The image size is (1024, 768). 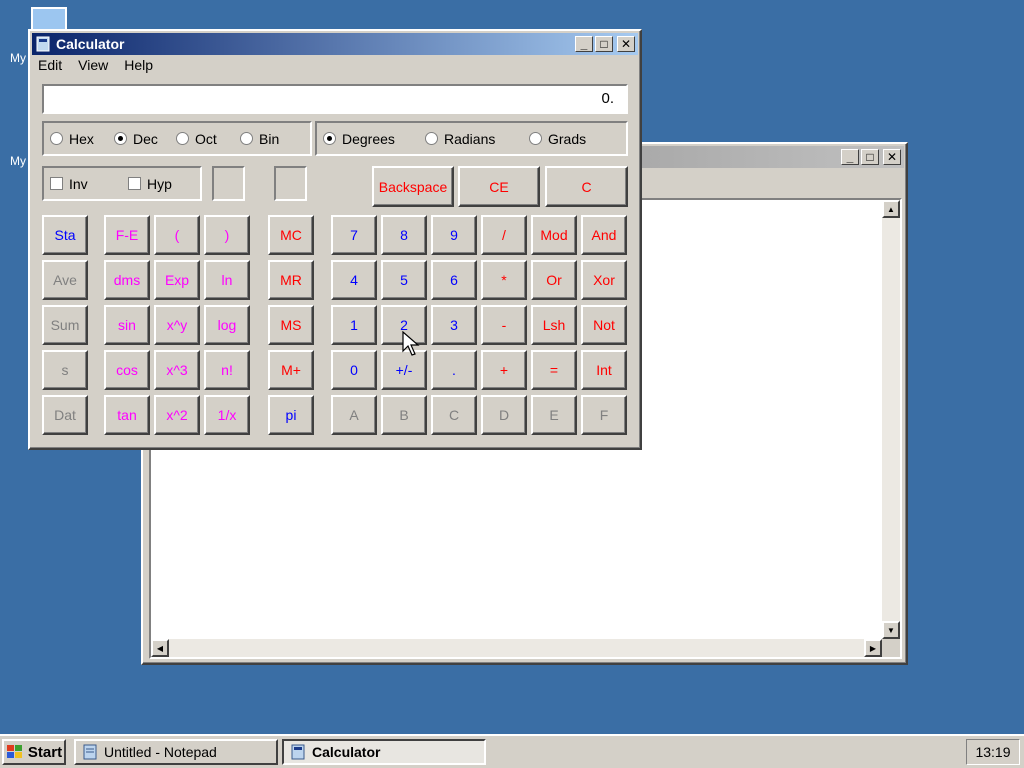 What do you see at coordinates (454, 370) in the screenshot?
I see `decimal-button: .` at bounding box center [454, 370].